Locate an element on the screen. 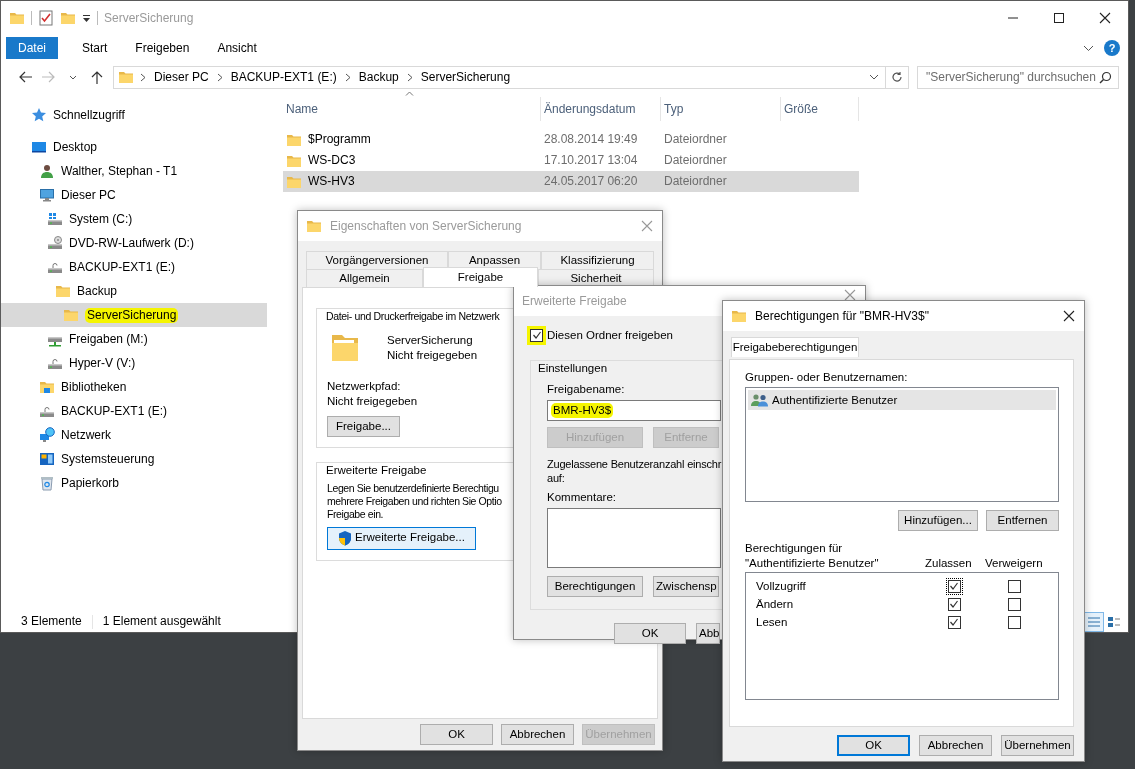  breadcrumb-link: Backup is located at coordinates (378, 77).